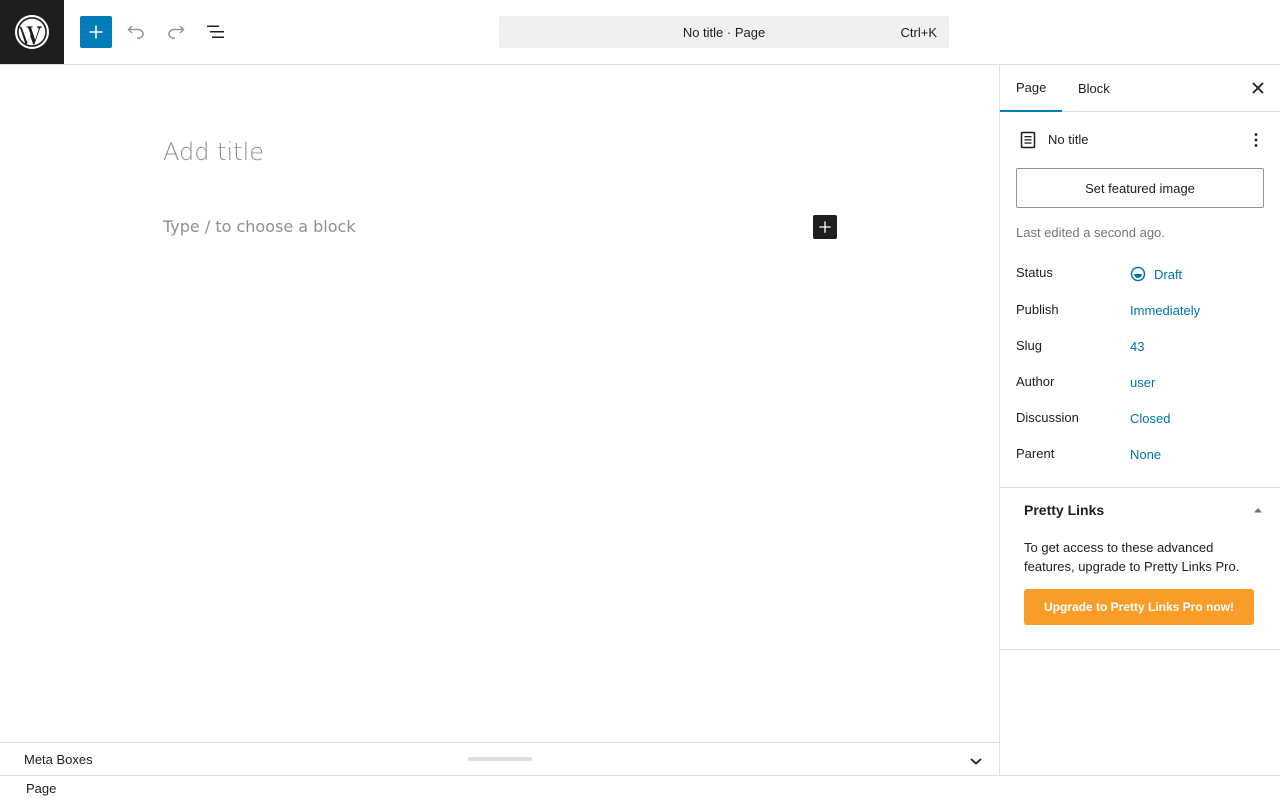  I want to click on meta-boxes-bar: Meta Boxes, so click(499, 759).